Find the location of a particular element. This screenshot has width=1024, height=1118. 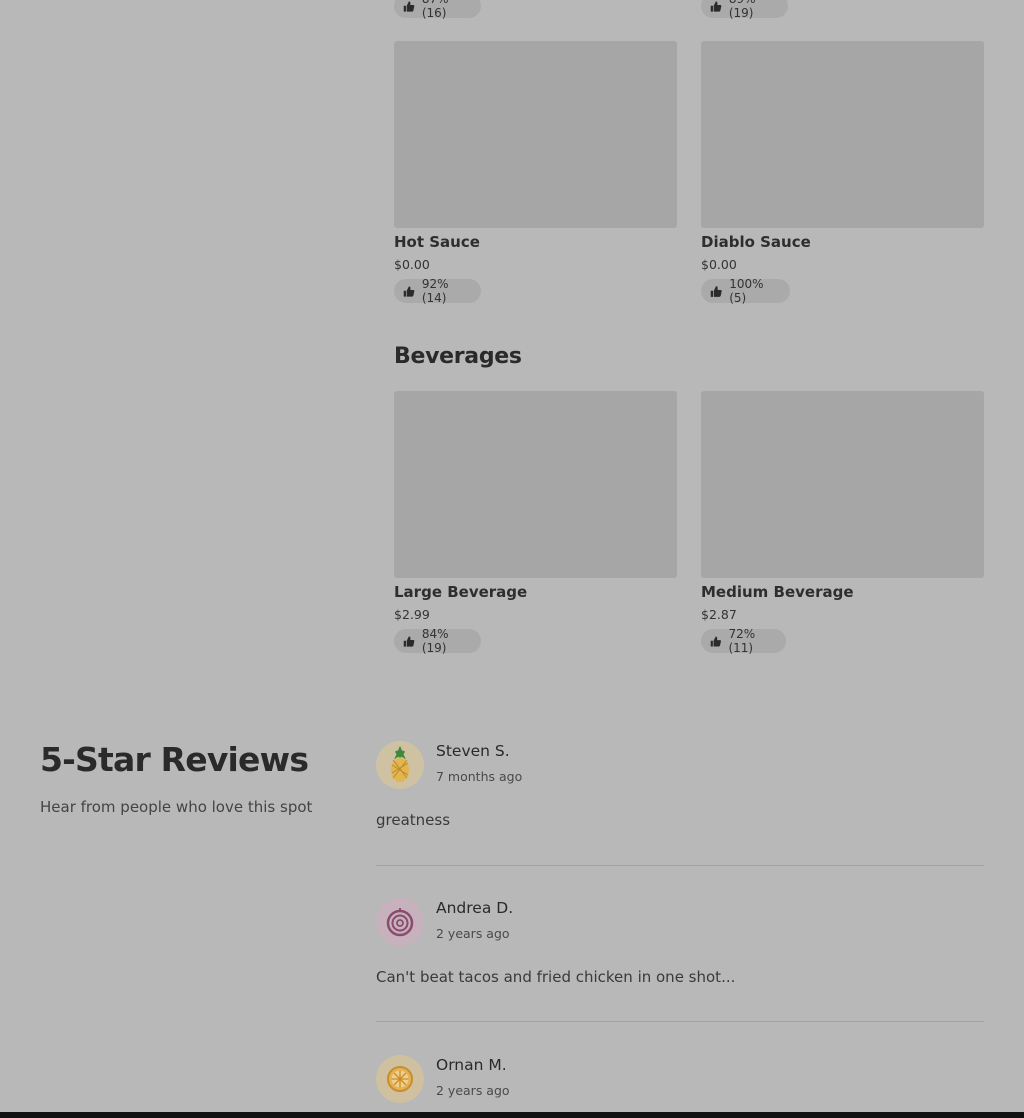

rating-text: 72% (11) is located at coordinates (742, 641).